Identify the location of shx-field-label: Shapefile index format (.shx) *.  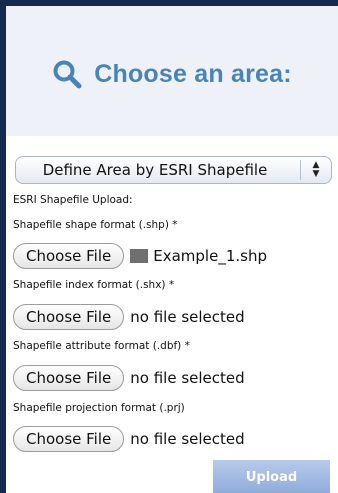
(94, 285).